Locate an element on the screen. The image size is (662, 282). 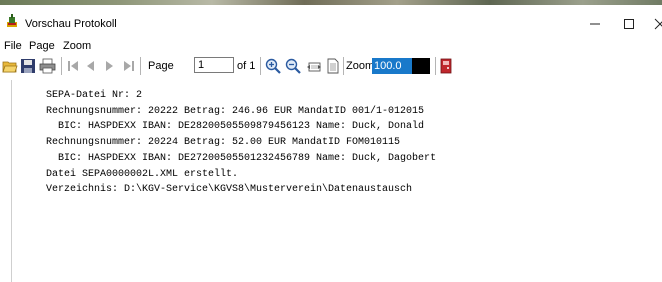
last-page-icon is located at coordinates (129, 66).